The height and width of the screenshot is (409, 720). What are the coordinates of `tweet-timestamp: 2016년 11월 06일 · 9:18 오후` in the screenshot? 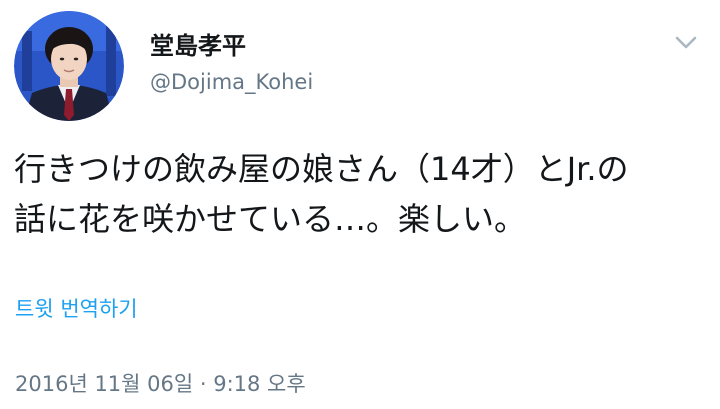 It's located at (160, 384).